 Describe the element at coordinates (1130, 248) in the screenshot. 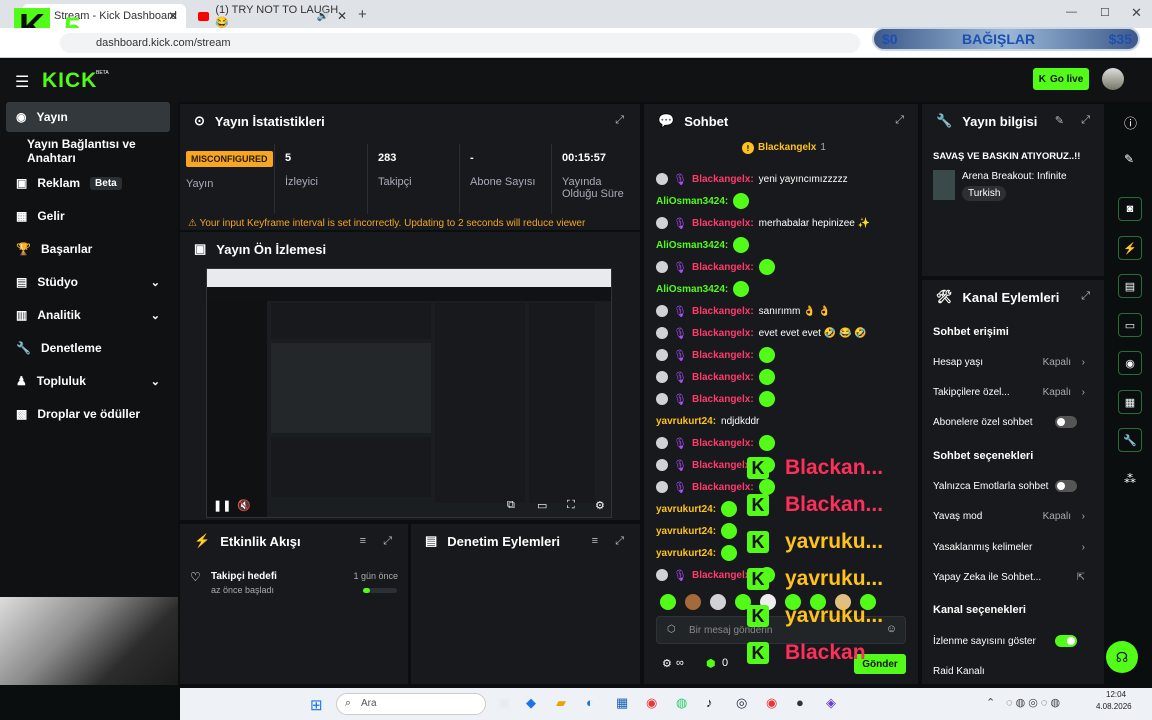

I see `rail-bolt-button: ⚡` at that location.